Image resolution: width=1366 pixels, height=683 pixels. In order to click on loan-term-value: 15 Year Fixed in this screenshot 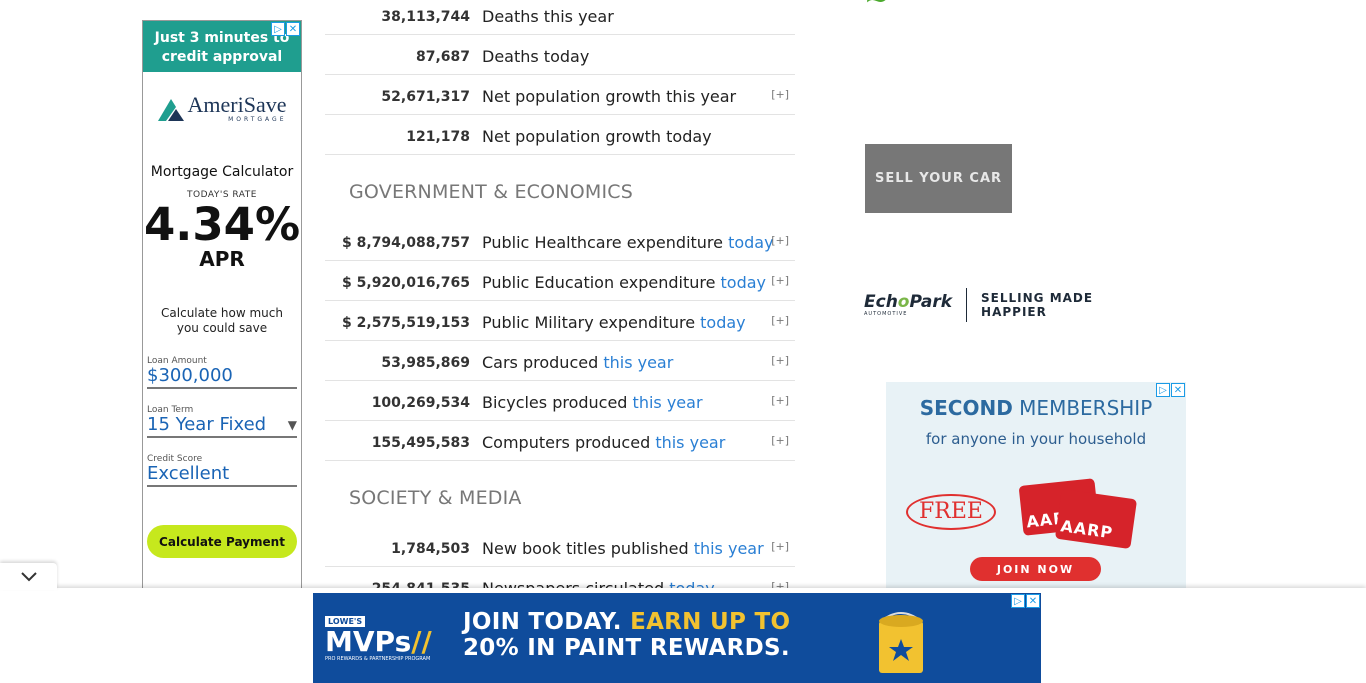, I will do `click(206, 425)`.